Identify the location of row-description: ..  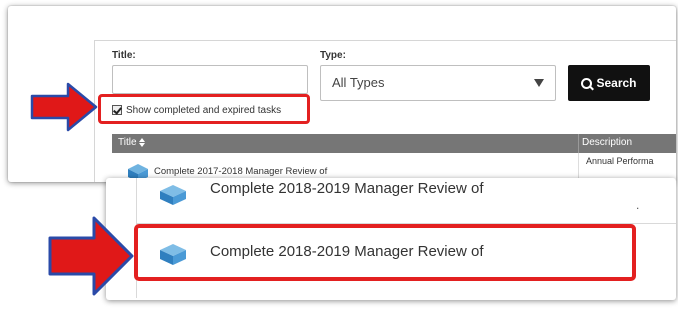
(638, 205).